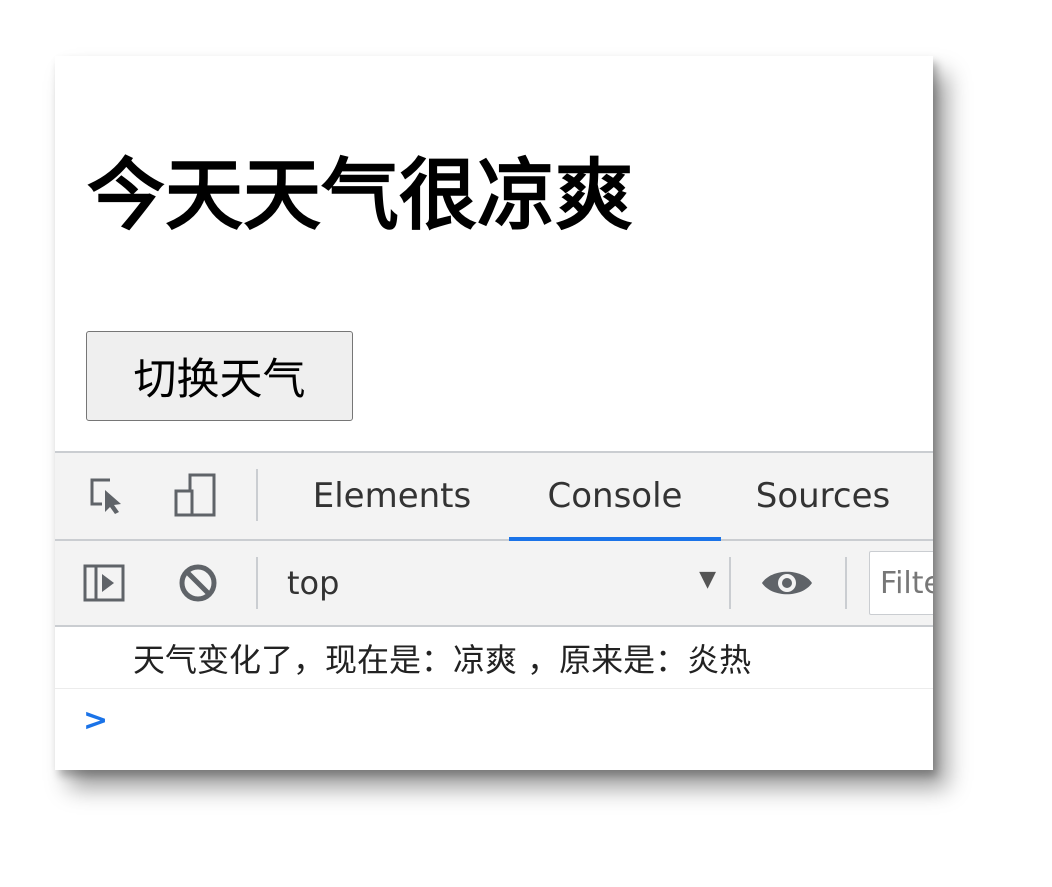 The image size is (1052, 887). I want to click on console-prompt: >, so click(494, 720).